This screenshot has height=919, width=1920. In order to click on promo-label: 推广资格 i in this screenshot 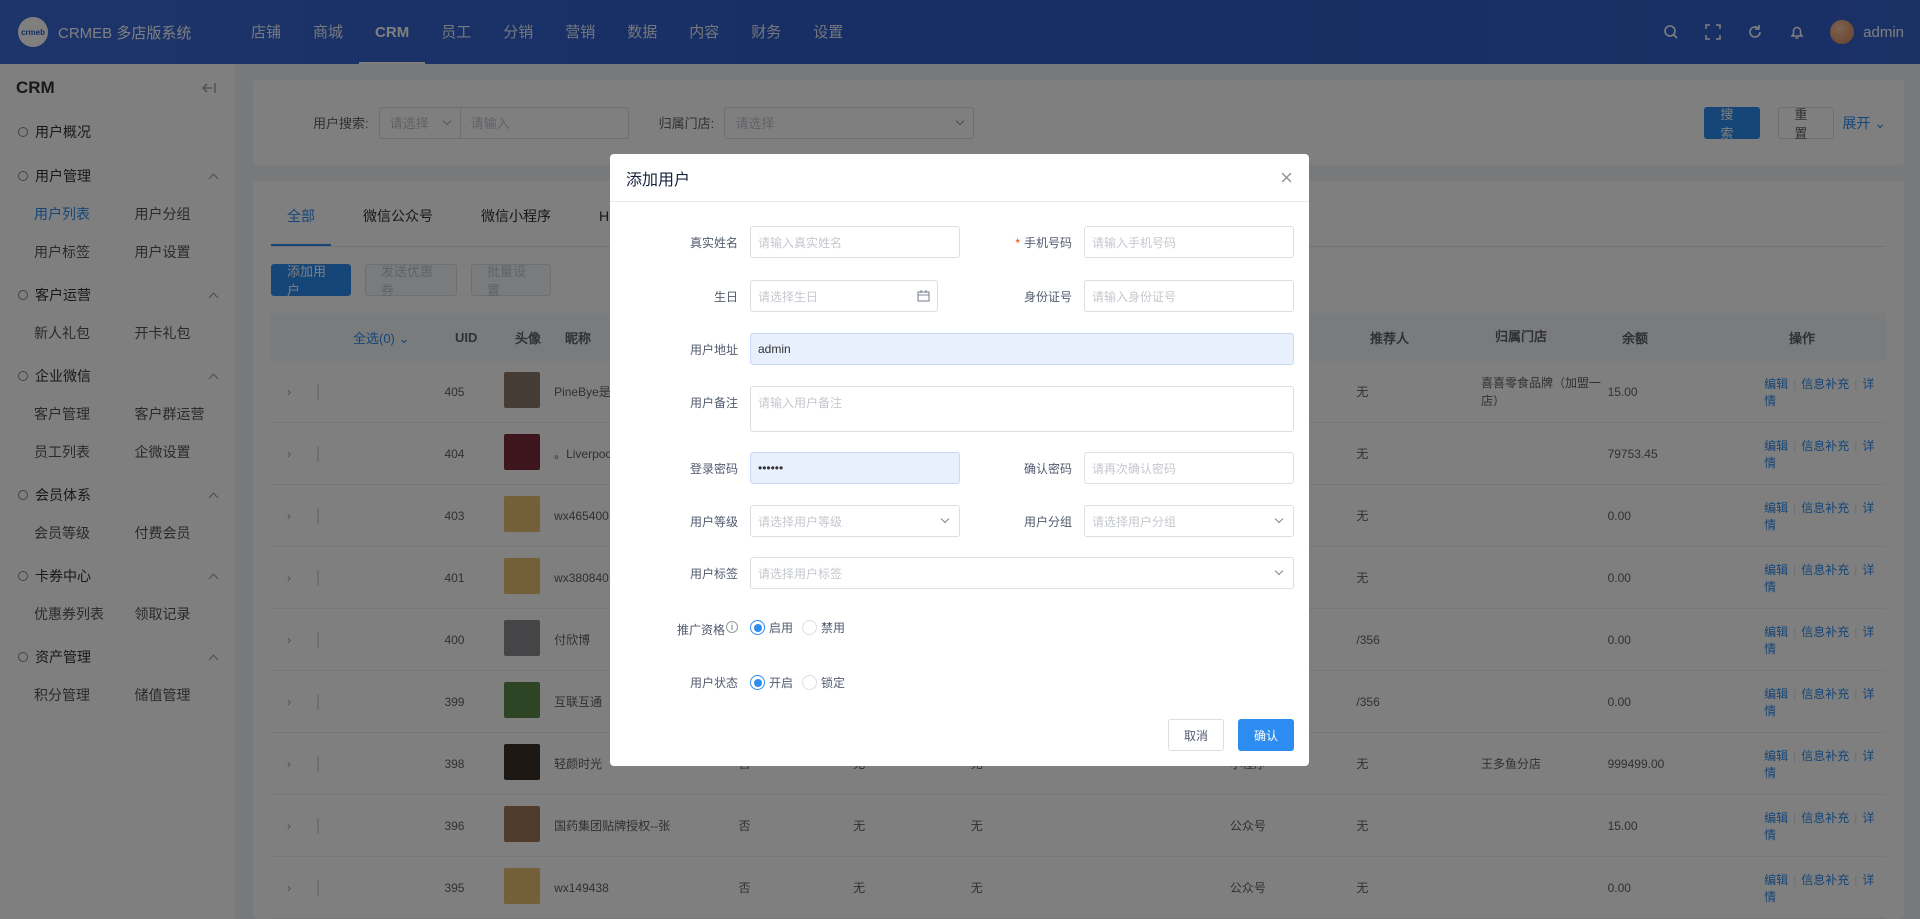, I will do `click(678, 629)`.